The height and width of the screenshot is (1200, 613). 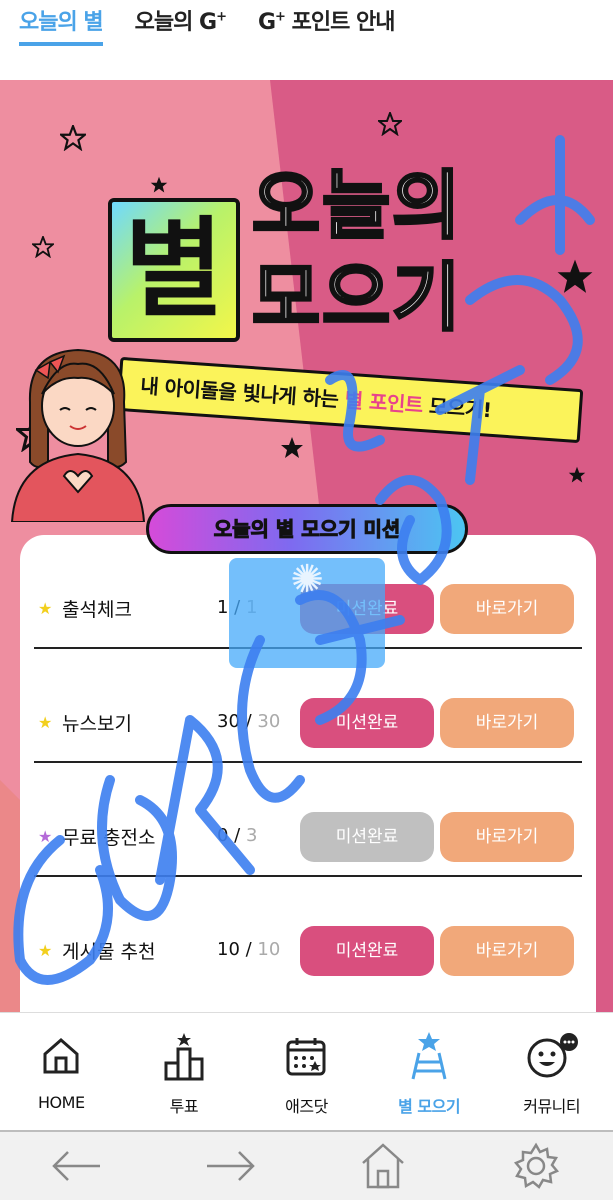 I want to click on mission-name: 뉴스보기, so click(x=97, y=724).